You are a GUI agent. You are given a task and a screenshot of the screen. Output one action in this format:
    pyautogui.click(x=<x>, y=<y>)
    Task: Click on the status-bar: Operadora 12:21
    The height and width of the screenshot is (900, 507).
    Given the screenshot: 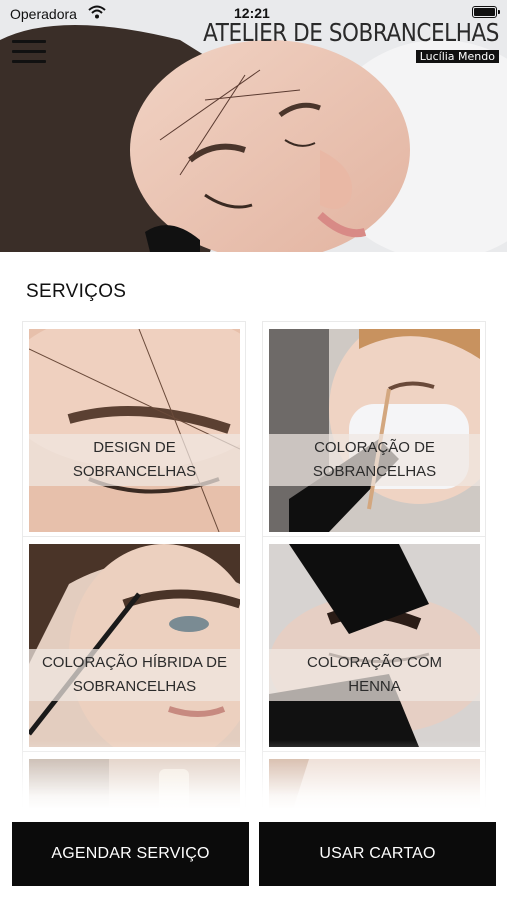 What is the action you would take?
    pyautogui.click(x=253, y=13)
    